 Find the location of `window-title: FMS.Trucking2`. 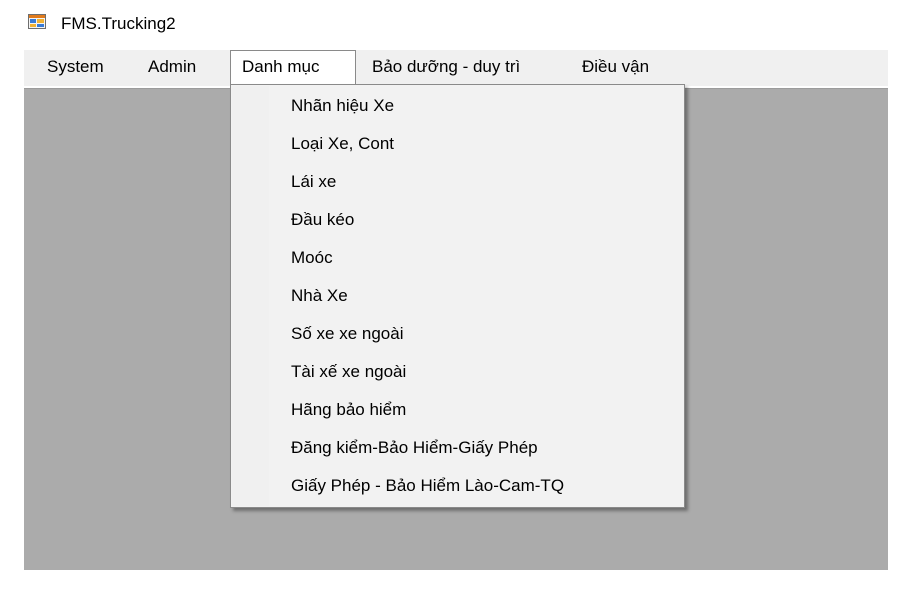

window-title: FMS.Trucking2 is located at coordinates (118, 23).